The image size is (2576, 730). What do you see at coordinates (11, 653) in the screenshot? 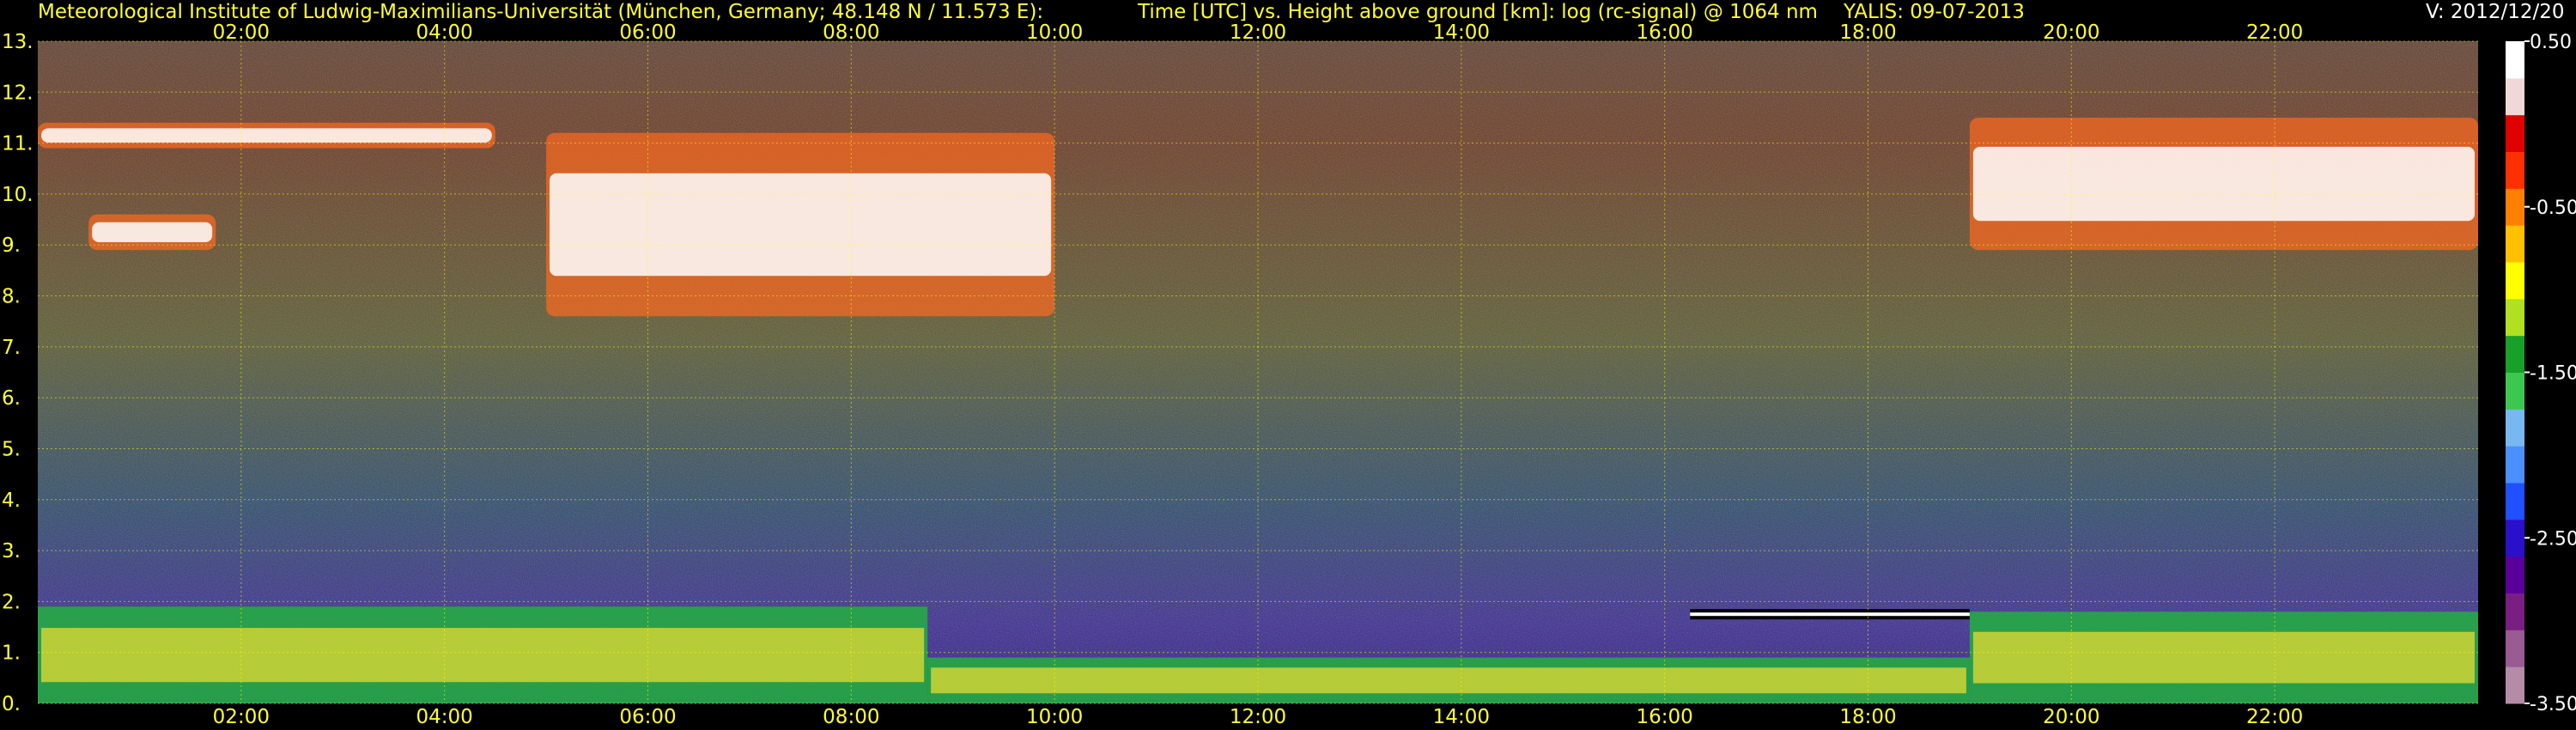
I see `y-tick-label: 1.` at bounding box center [11, 653].